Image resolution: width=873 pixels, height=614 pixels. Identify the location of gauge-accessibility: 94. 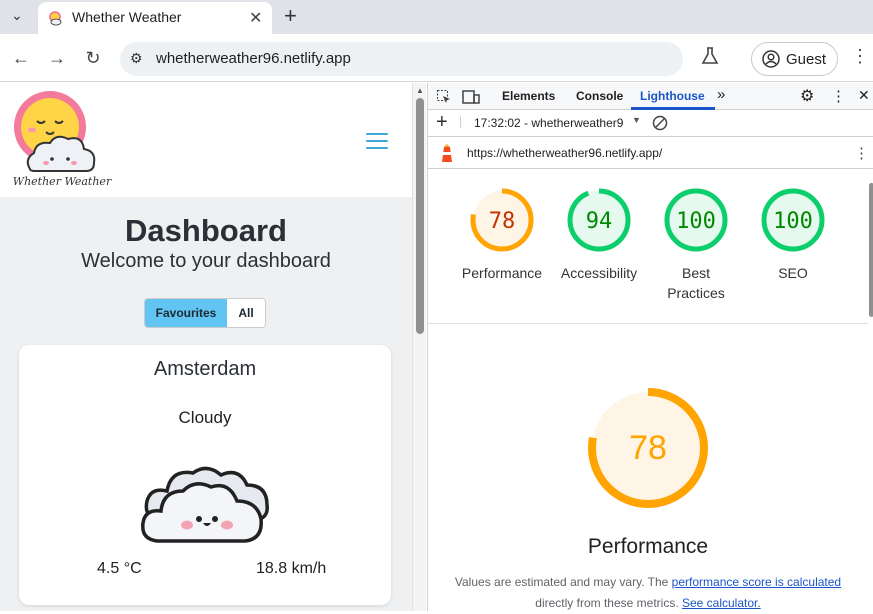
(599, 220).